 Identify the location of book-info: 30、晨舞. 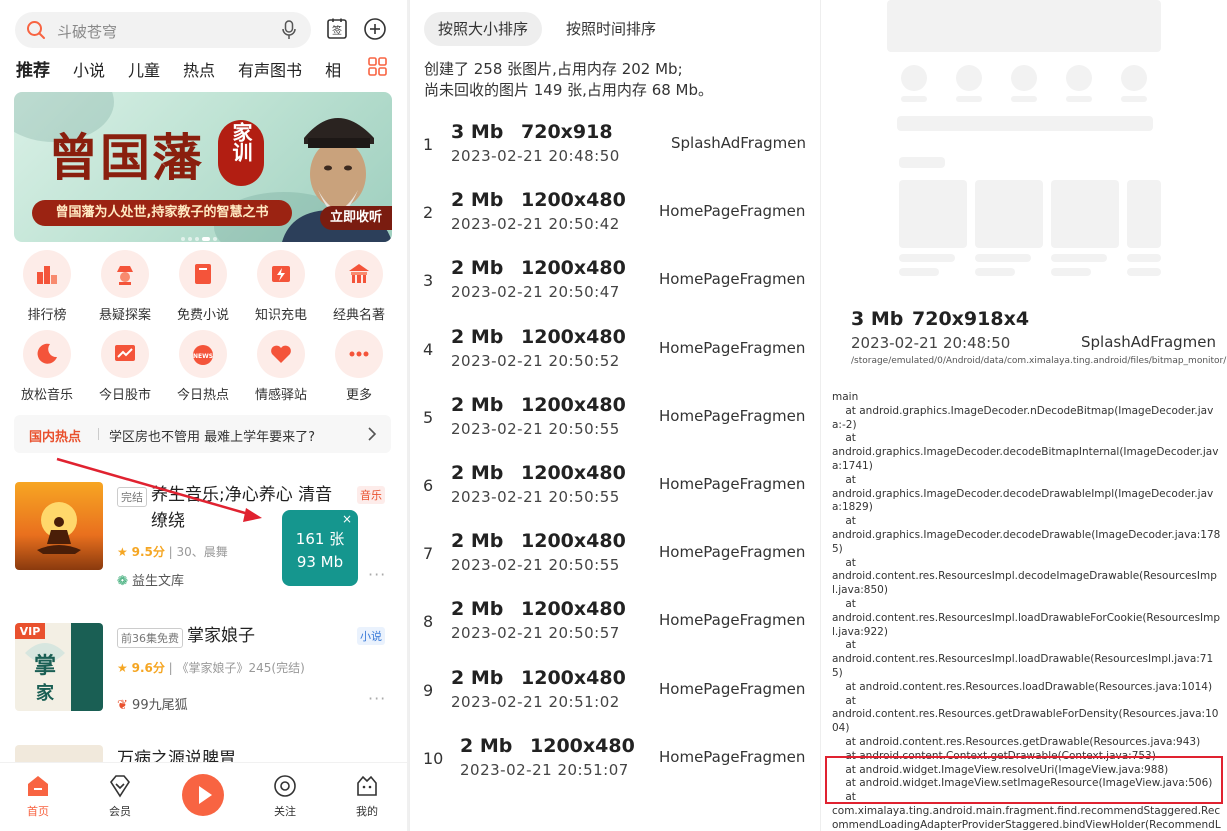
(202, 552).